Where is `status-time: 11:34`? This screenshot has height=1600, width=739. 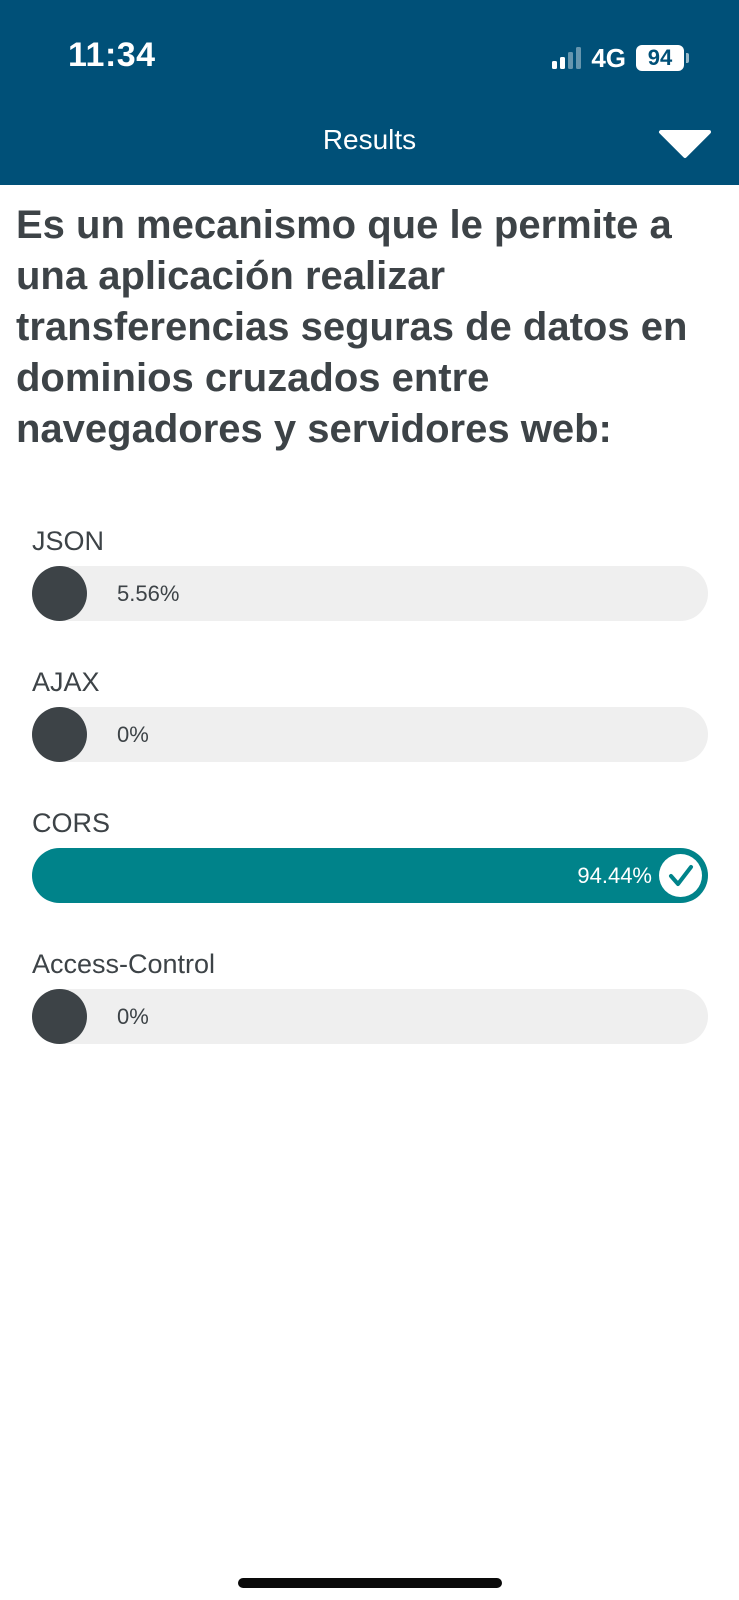 status-time: 11:34 is located at coordinates (112, 55).